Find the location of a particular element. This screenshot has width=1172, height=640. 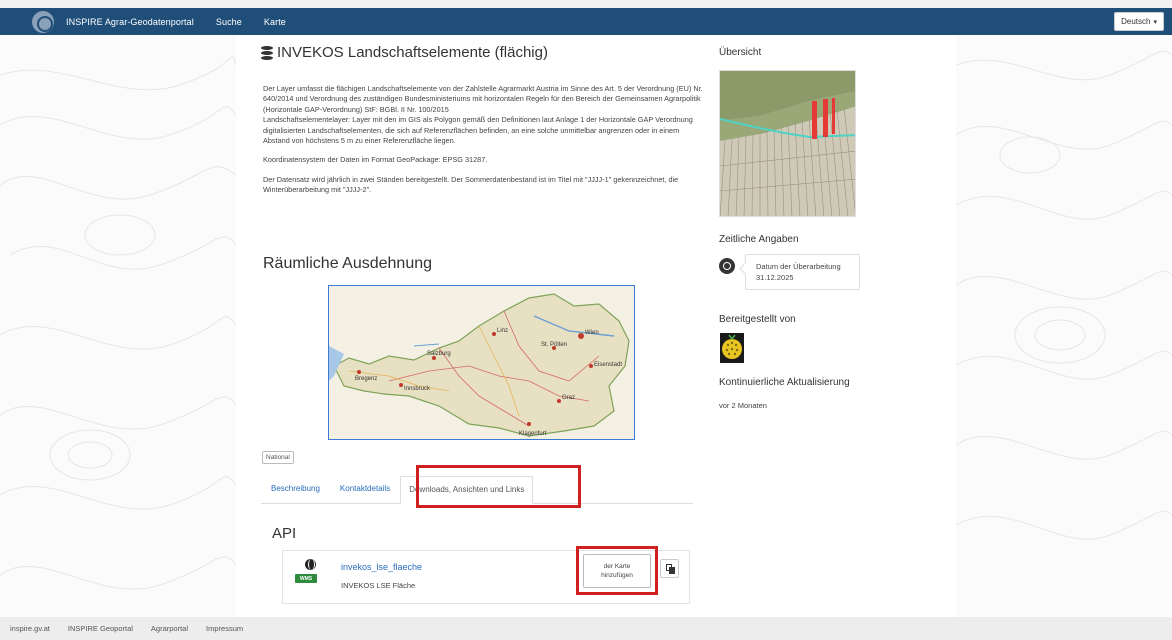

map-label-linz: Linz is located at coordinates (502, 331).